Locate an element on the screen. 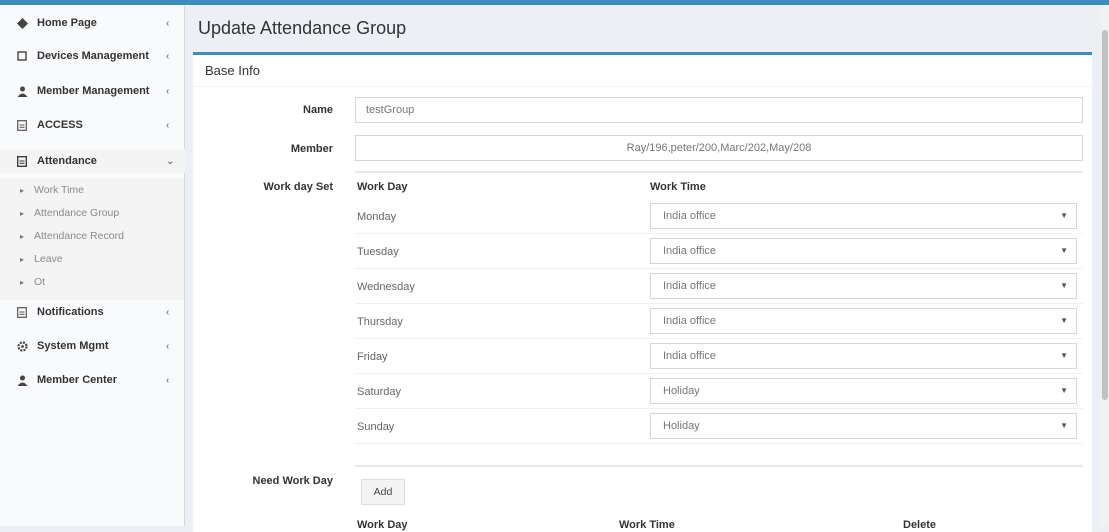 The image size is (1109, 532). sidebar-item-member-center: Member Center ‹ is located at coordinates (92, 380).